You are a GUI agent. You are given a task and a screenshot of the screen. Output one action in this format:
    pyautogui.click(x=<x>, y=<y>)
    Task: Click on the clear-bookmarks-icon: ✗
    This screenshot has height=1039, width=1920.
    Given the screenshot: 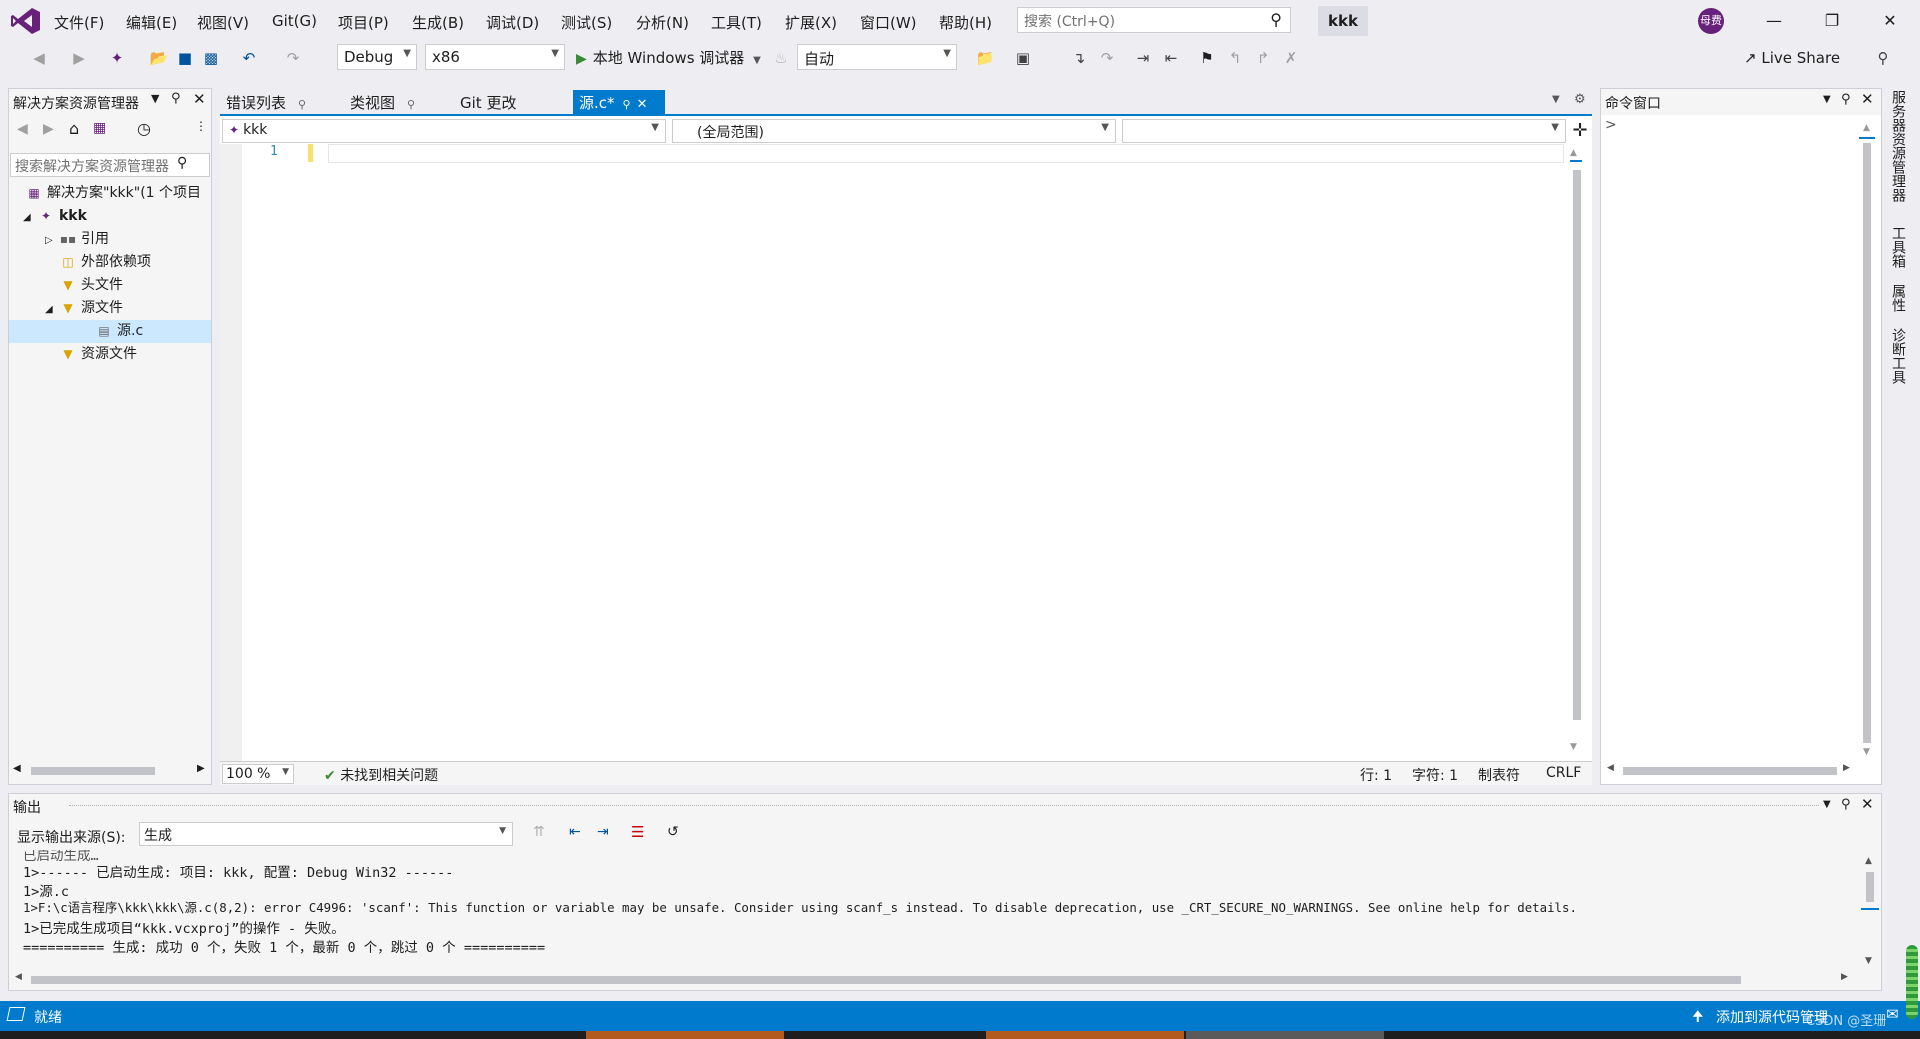 What is the action you would take?
    pyautogui.click(x=1291, y=58)
    